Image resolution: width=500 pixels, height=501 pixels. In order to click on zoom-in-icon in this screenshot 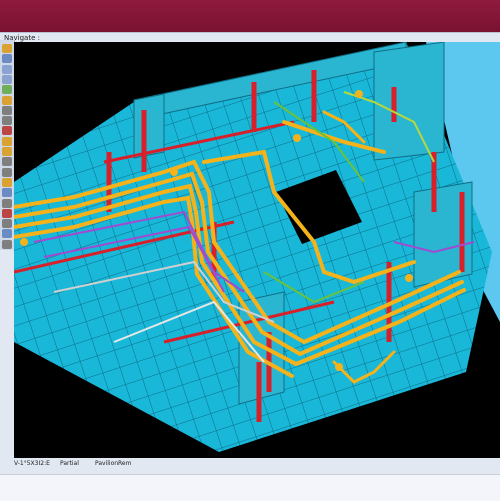, I will do `click(7, 69)`.